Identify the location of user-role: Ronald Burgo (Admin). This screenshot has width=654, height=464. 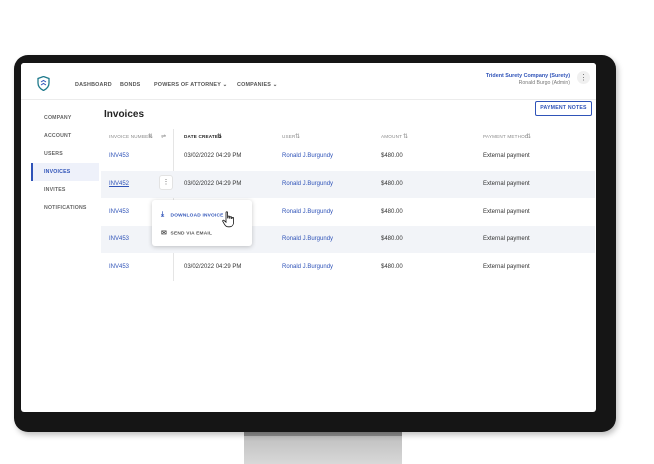
(544, 83).